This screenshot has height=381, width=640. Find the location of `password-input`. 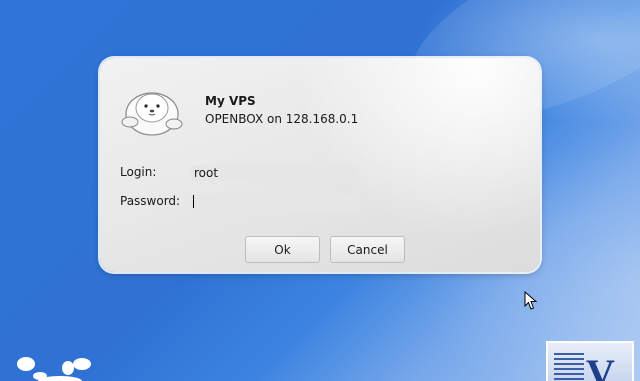

password-input is located at coordinates (275, 202).